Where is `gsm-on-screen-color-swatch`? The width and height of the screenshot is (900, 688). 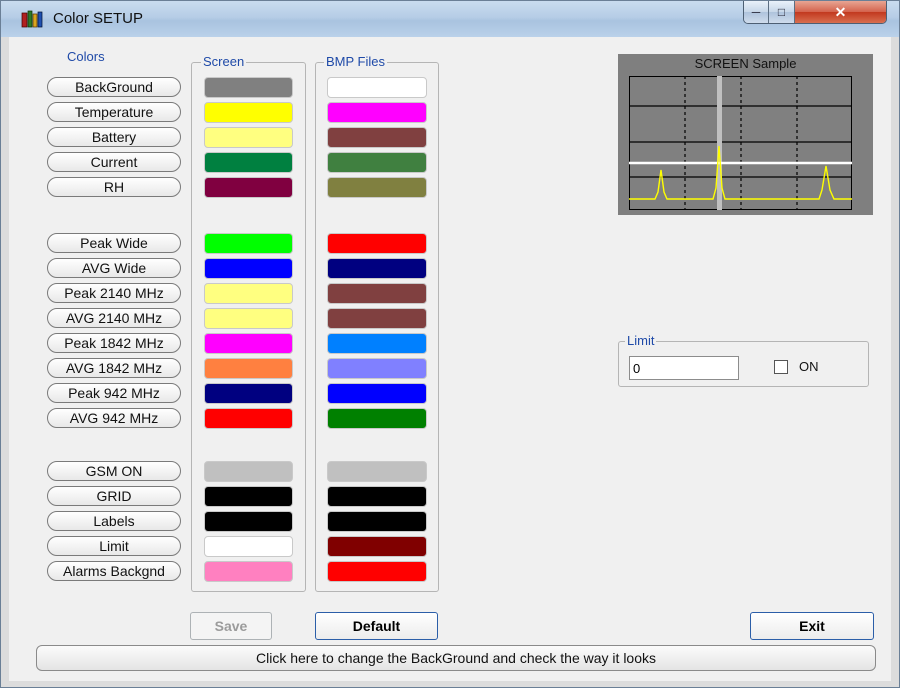
gsm-on-screen-color-swatch is located at coordinates (248, 471).